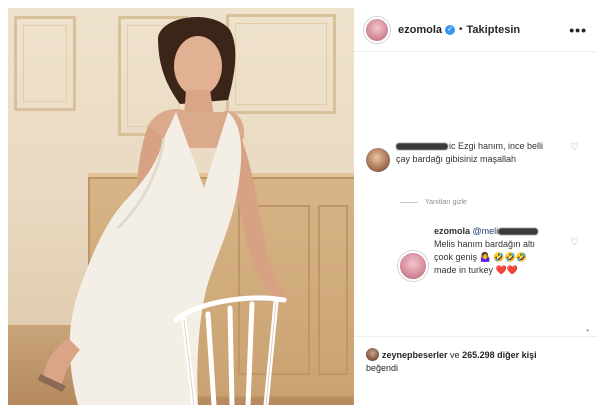 The width and height of the screenshot is (605, 413). I want to click on replies-divider, so click(409, 202).